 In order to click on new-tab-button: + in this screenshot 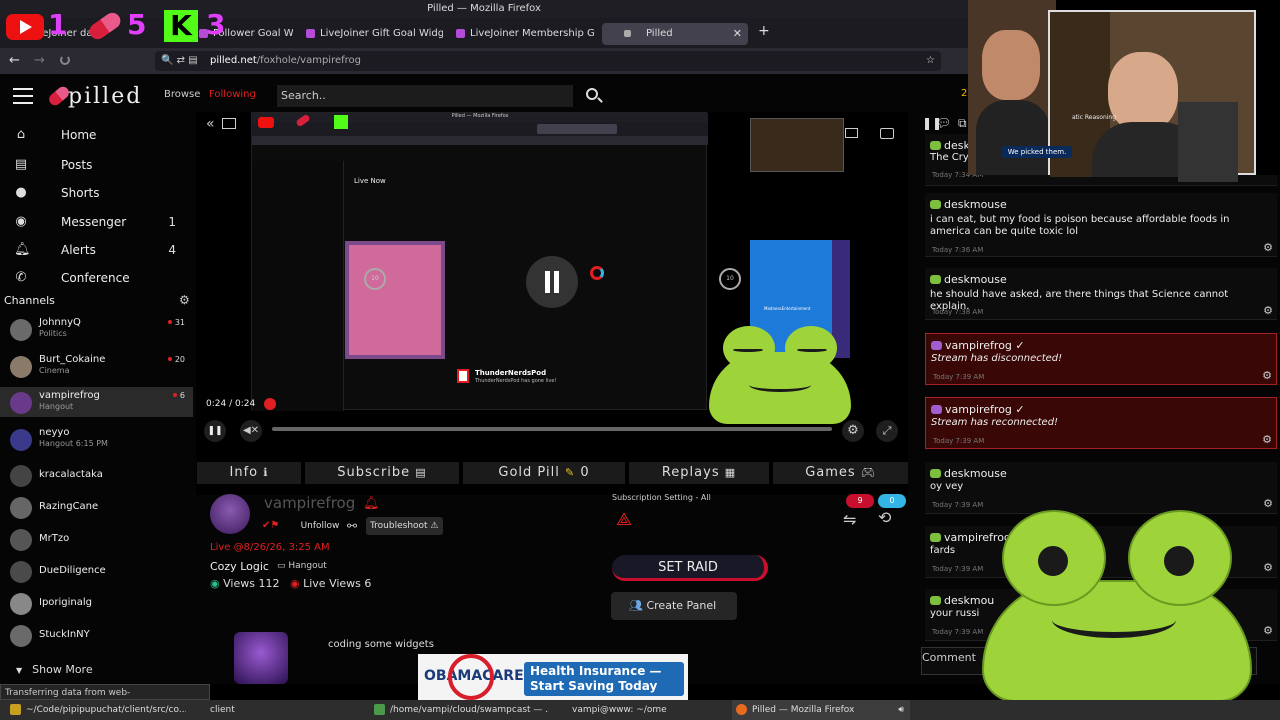, I will do `click(764, 31)`.